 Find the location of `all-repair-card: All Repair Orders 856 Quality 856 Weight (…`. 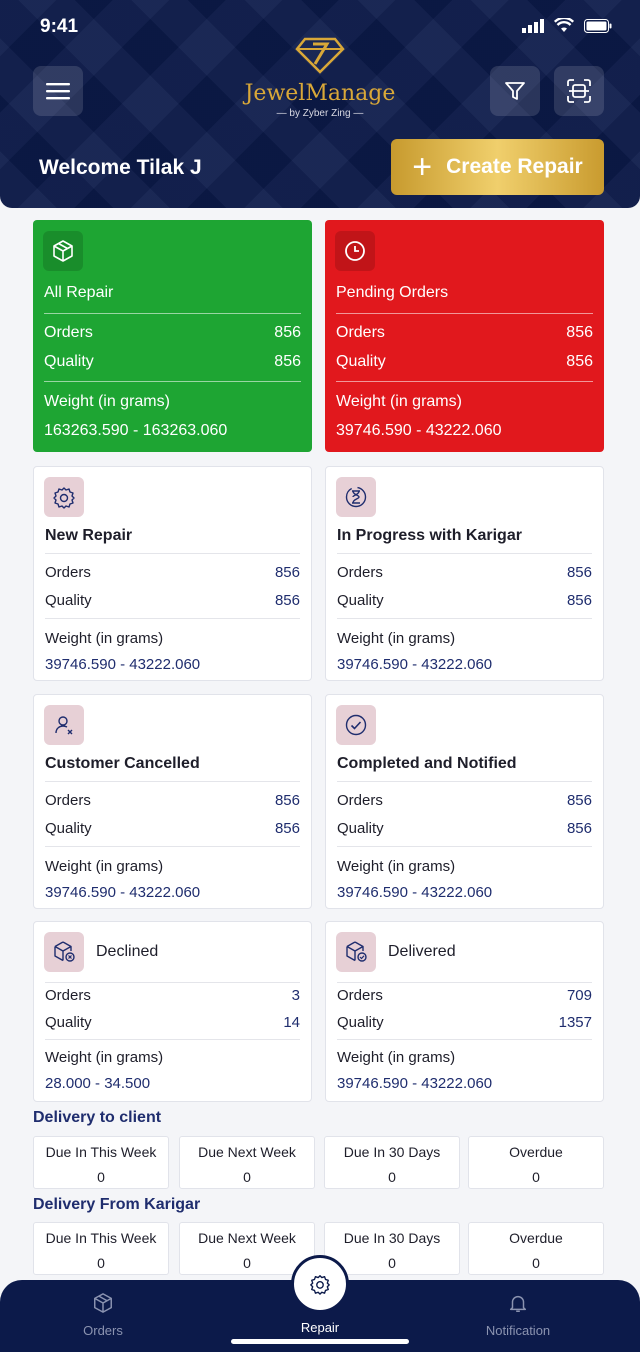

all-repair-card: All Repair Orders 856 Quality 856 Weight (… is located at coordinates (172, 336).